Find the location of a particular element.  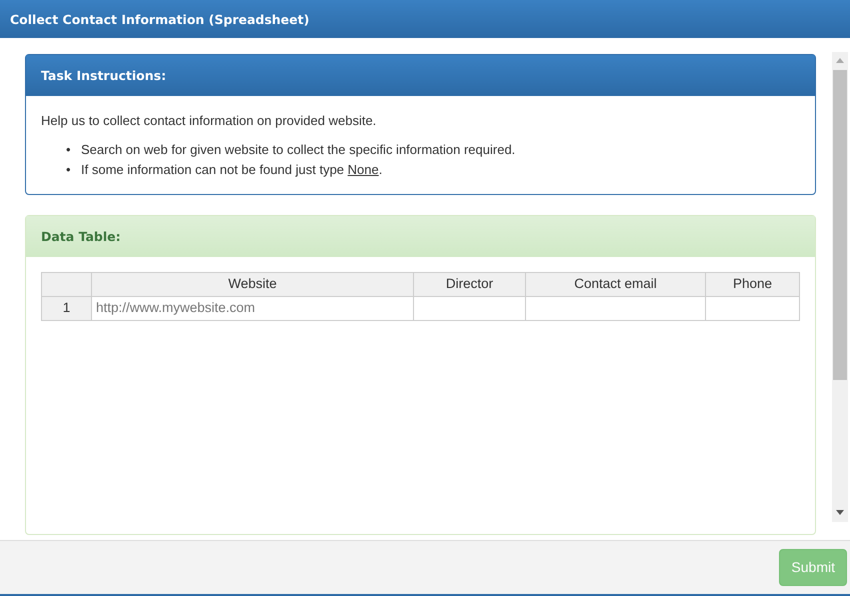

instruction-item: Search on web for given website to collect the specific information required. is located at coordinates (298, 149).